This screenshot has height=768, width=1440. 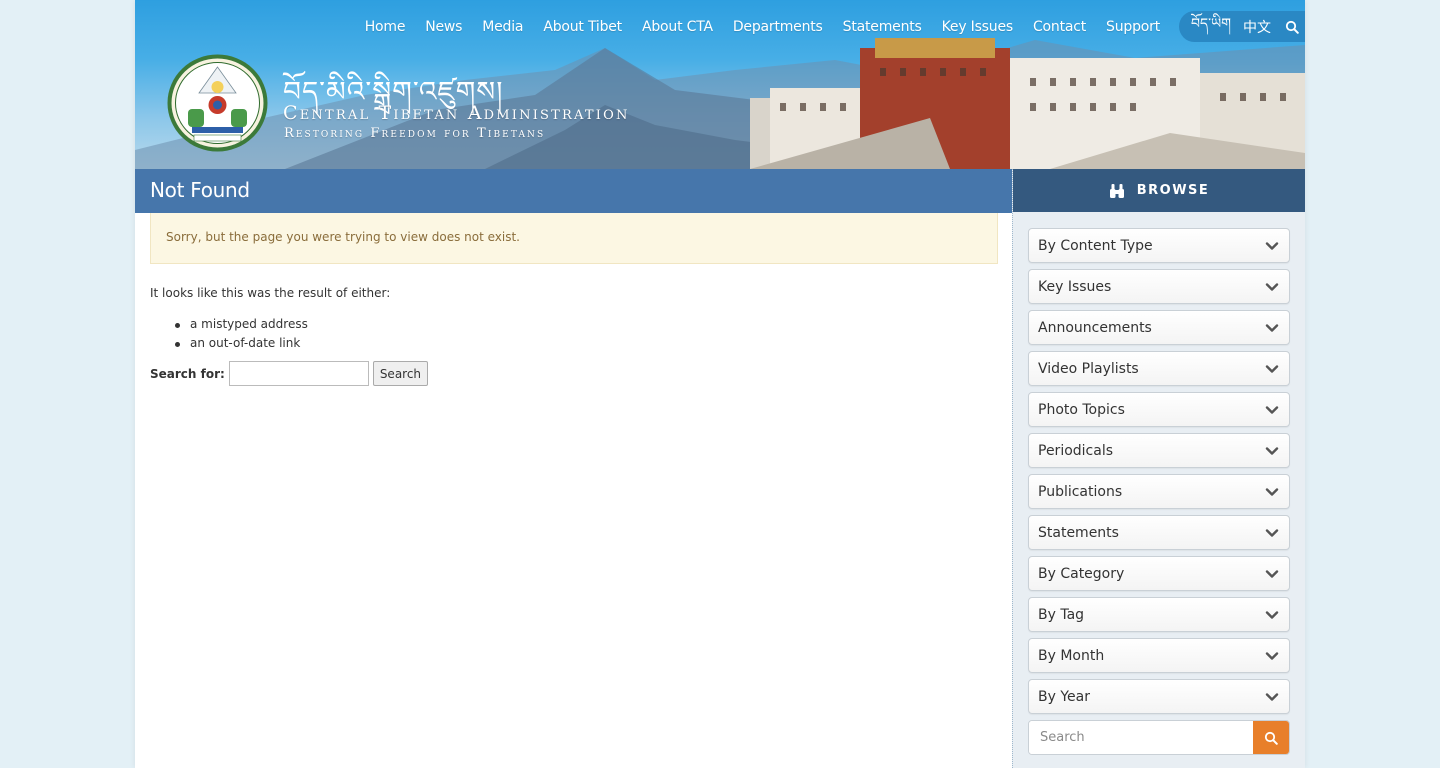 I want to click on accordion-label: Announcements, so click(x=1095, y=327).